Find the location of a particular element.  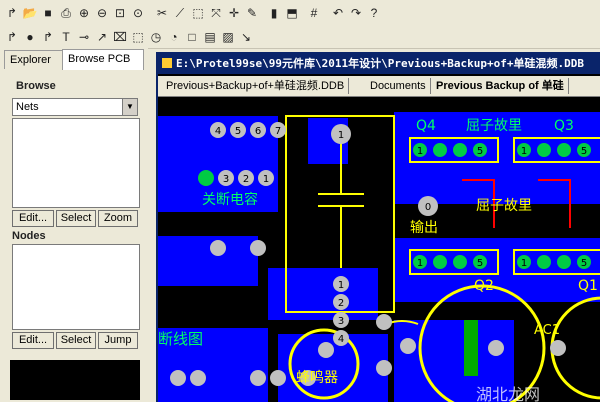

placement-tool-icon: ◷ is located at coordinates (156, 37).